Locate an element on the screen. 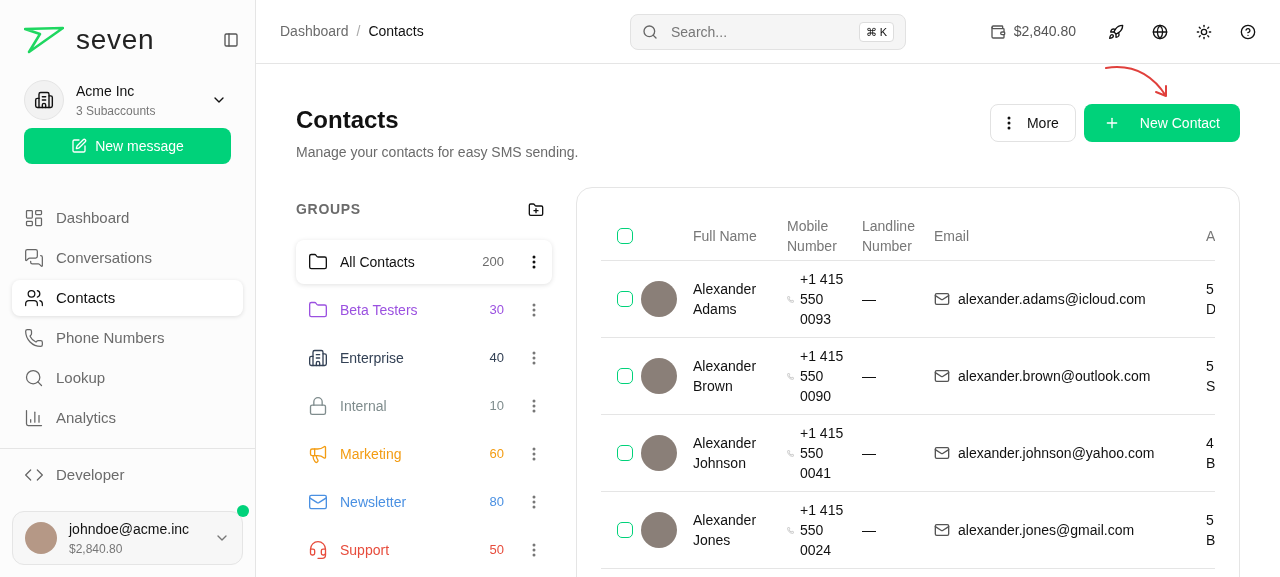 Image resolution: width=1280 pixels, height=577 pixels. contact-name: Alexander Adams is located at coordinates (725, 299).